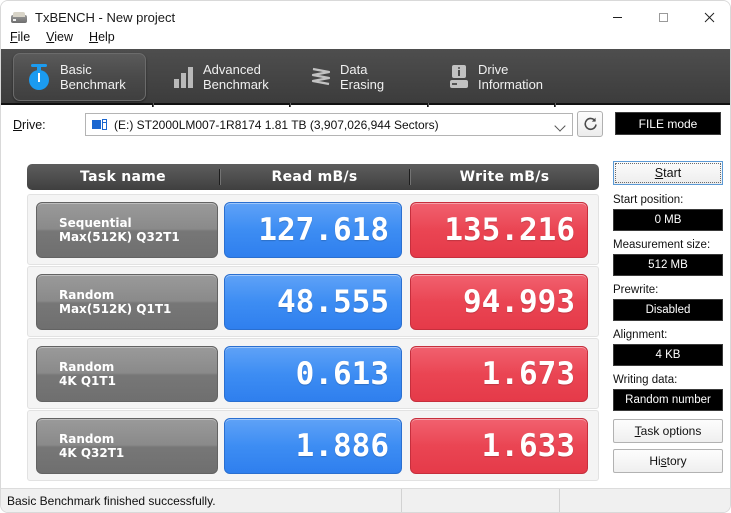 This screenshot has height=513, width=731. What do you see at coordinates (95, 223) in the screenshot?
I see `task-name-line1: Sequential` at bounding box center [95, 223].